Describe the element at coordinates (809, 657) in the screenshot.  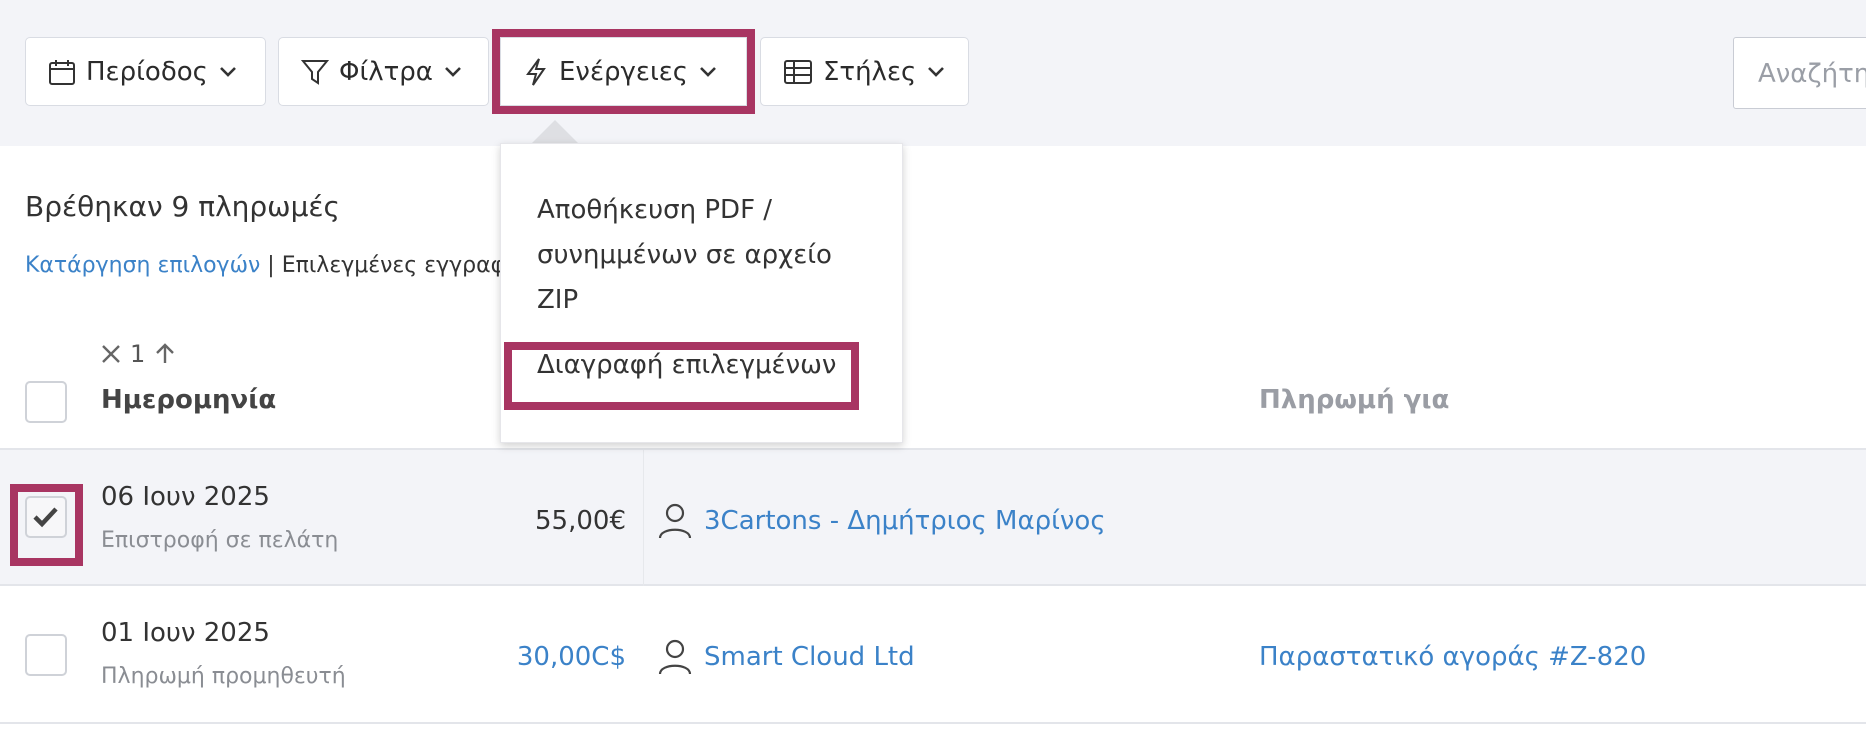
I see `party-name: Smart Cloud Ltd` at that location.